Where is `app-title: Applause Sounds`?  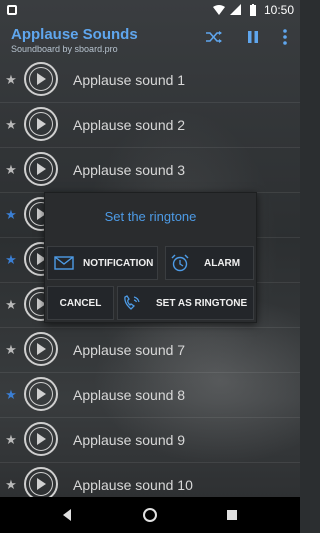
app-title: Applause Sounds is located at coordinates (74, 34).